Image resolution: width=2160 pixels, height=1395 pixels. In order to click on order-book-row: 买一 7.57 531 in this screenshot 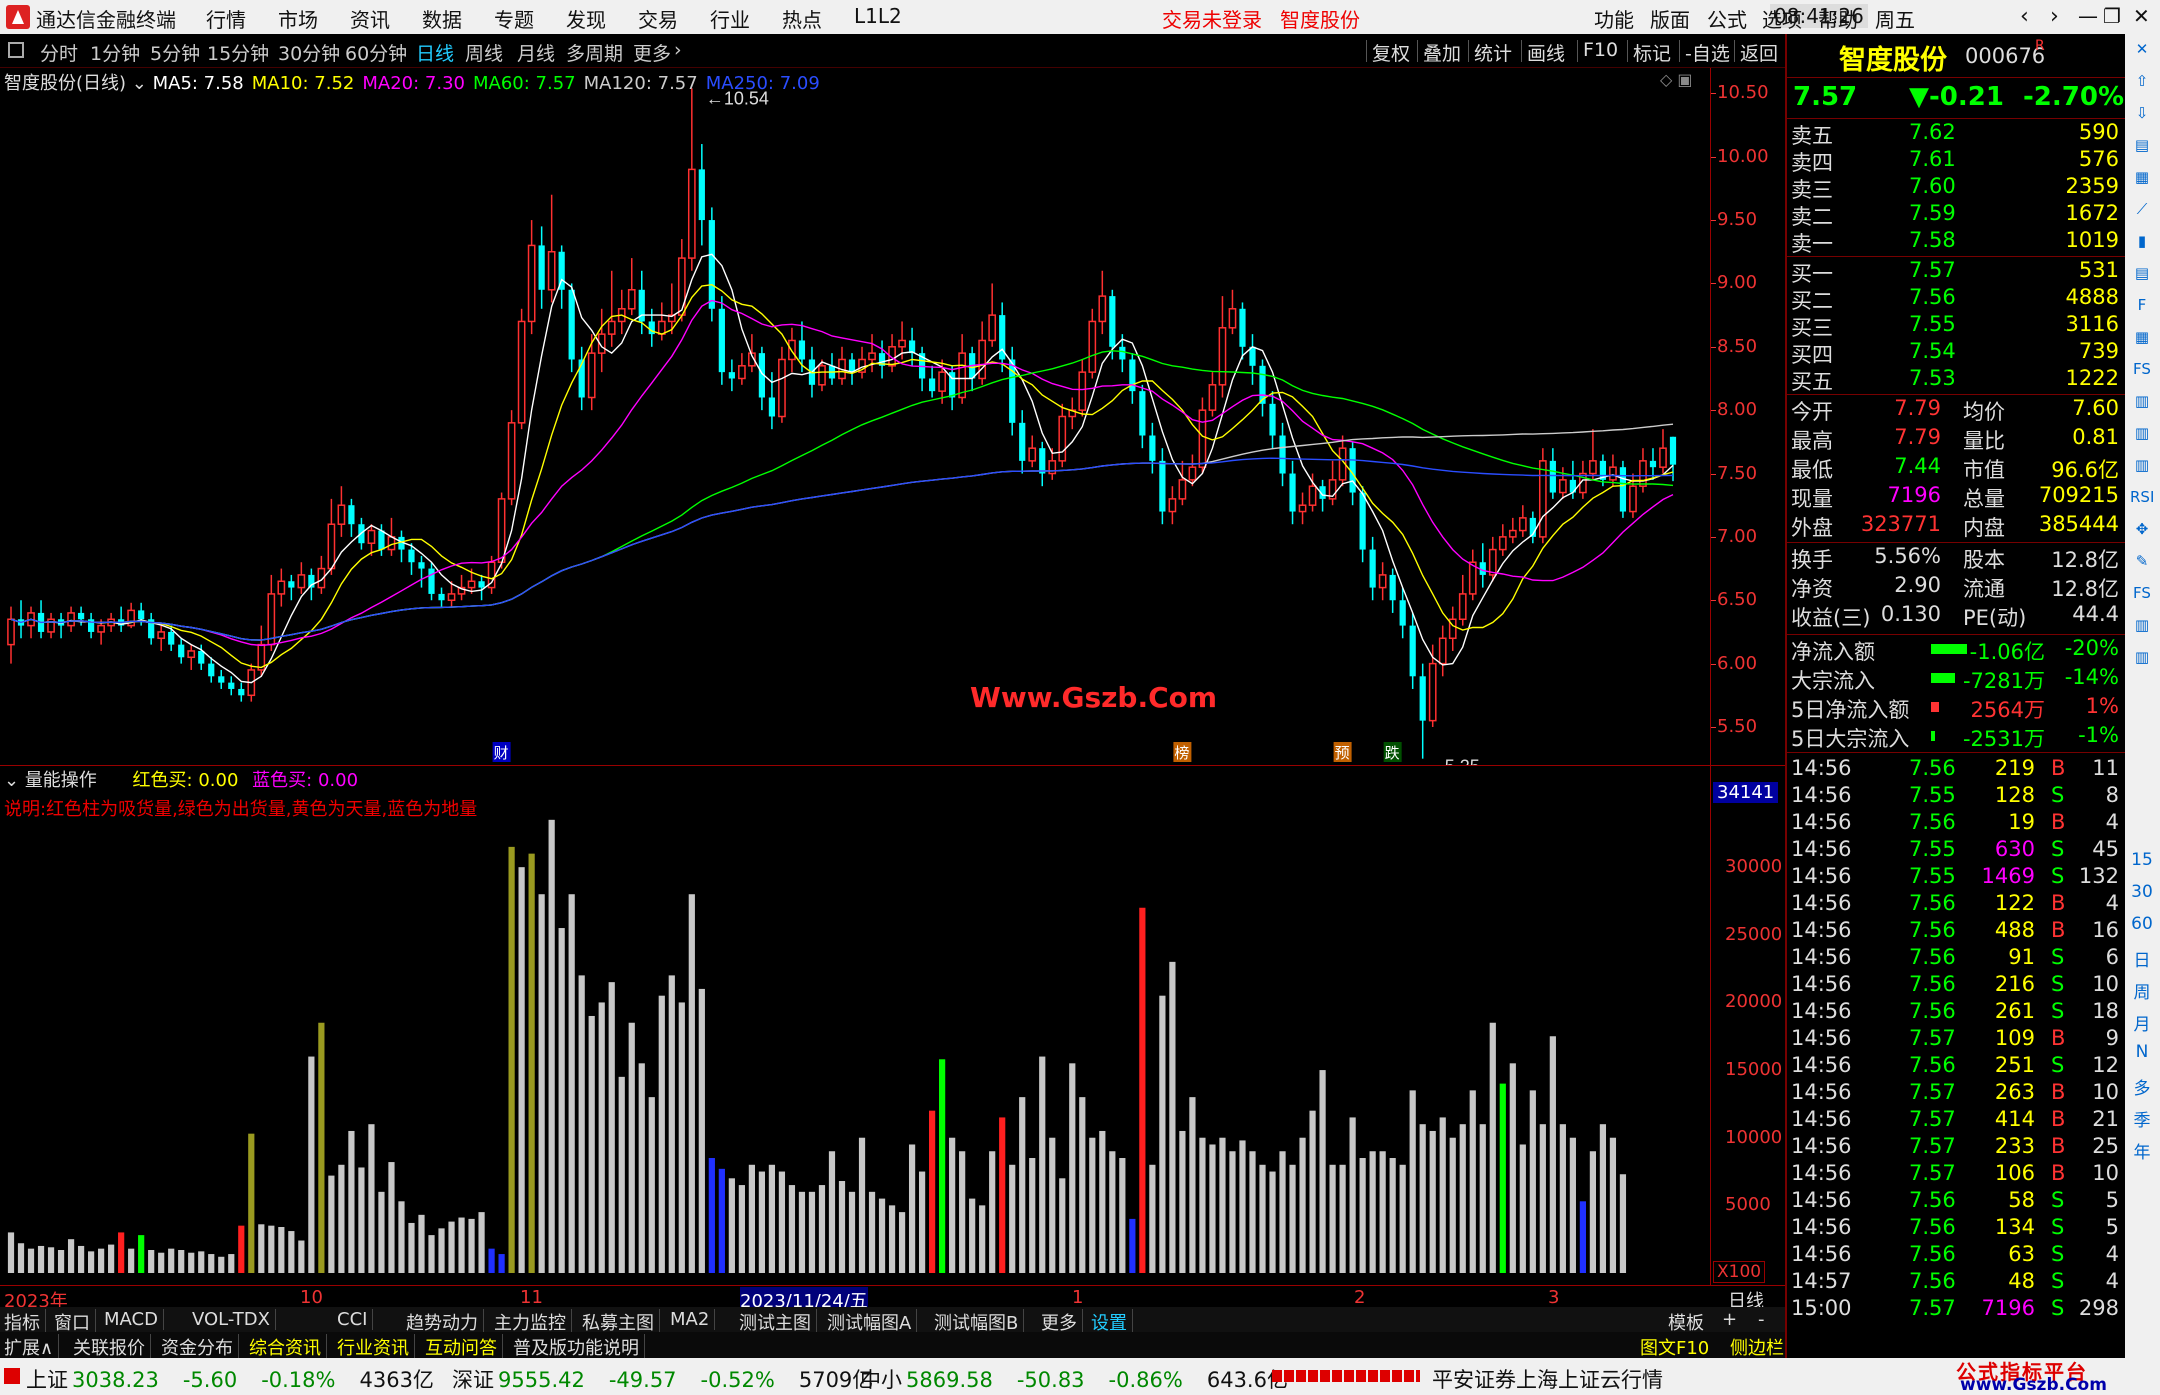, I will do `click(1957, 272)`.